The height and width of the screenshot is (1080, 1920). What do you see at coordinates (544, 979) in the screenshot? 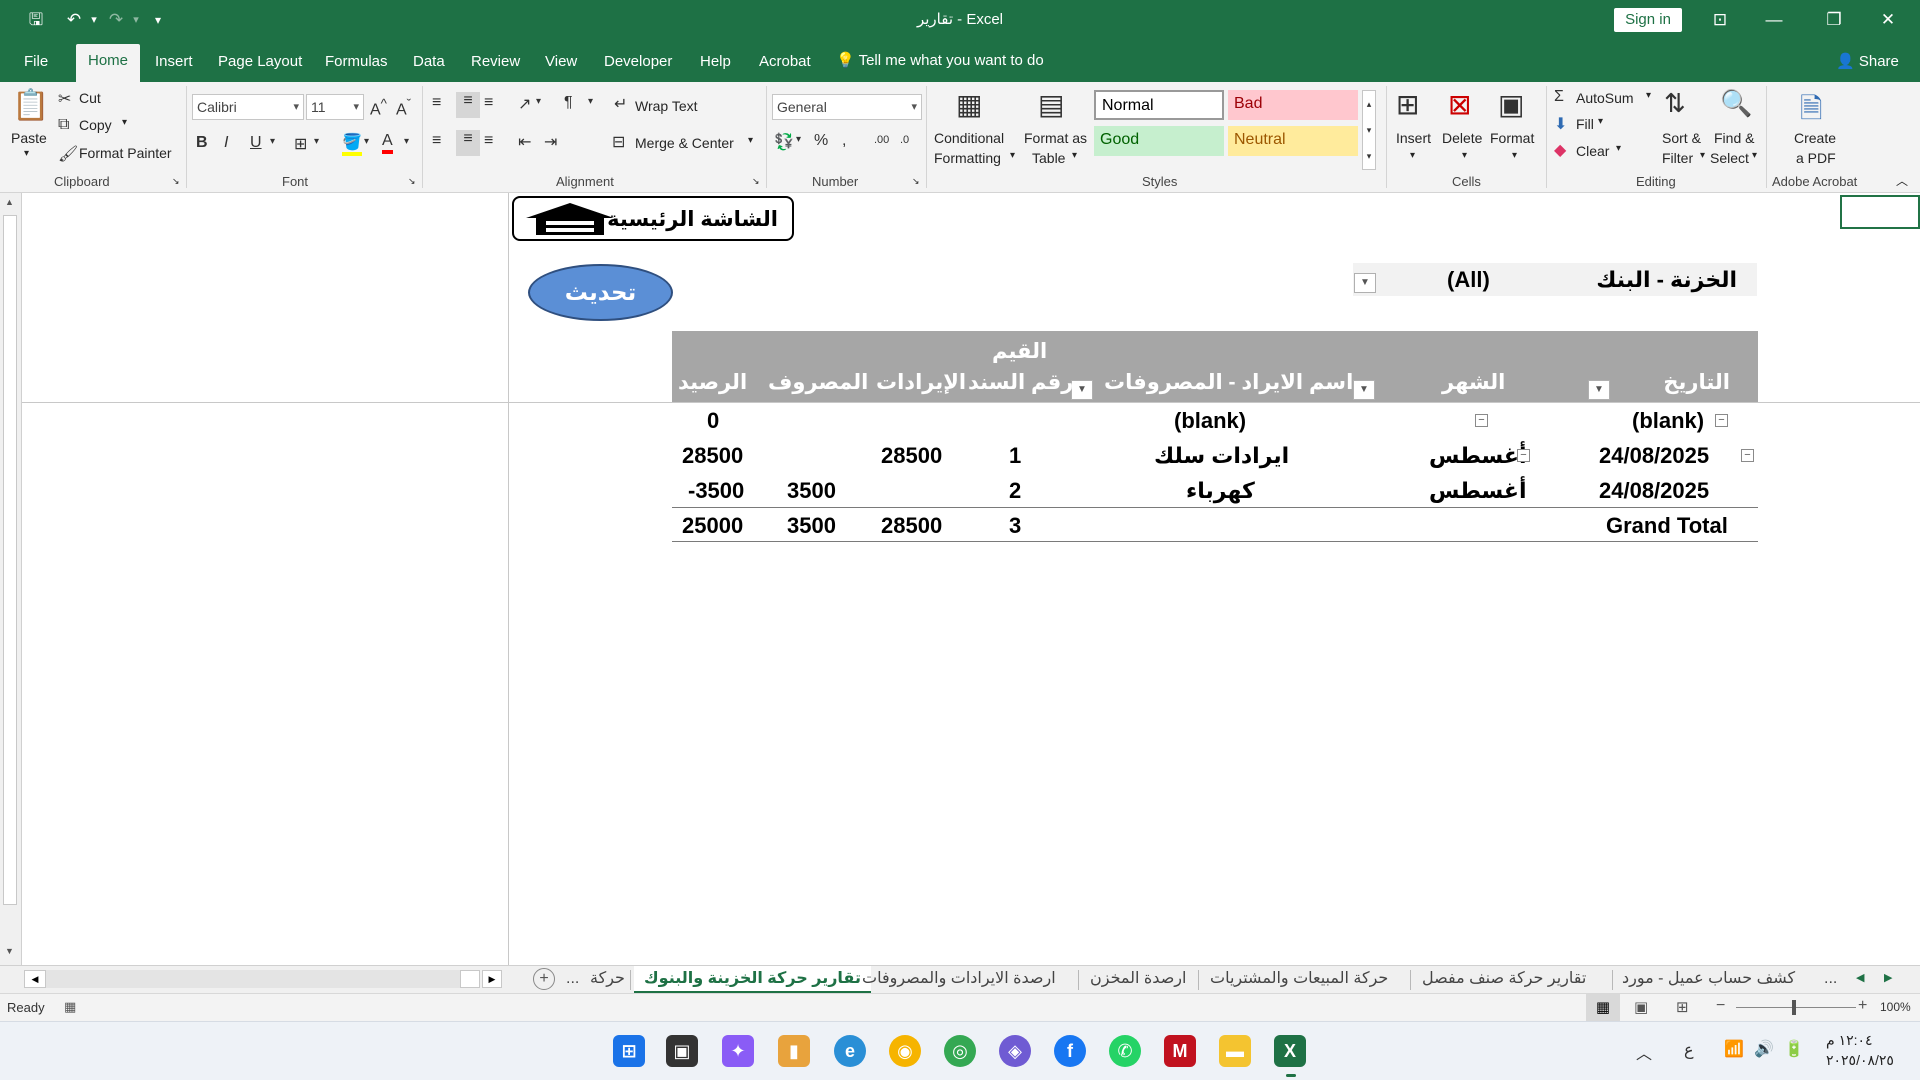
I see `add-sheet-button: +` at bounding box center [544, 979].